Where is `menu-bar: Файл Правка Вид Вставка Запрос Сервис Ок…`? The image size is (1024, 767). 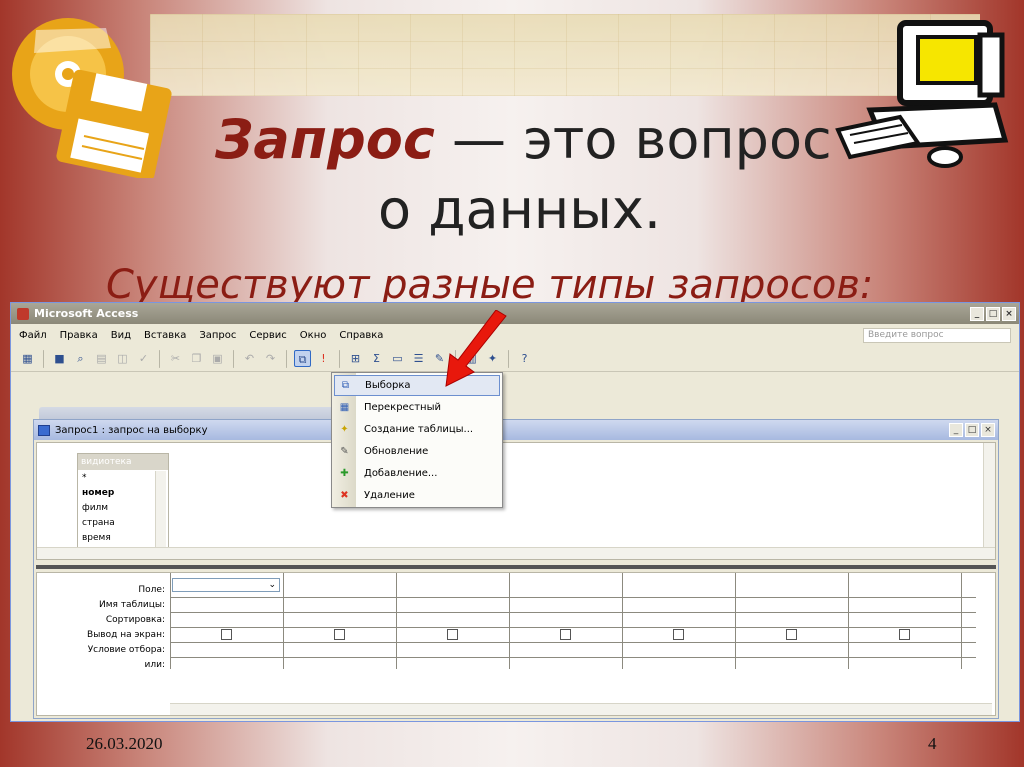 menu-bar: Файл Правка Вид Вставка Запрос Сервис Ок… is located at coordinates (515, 335).